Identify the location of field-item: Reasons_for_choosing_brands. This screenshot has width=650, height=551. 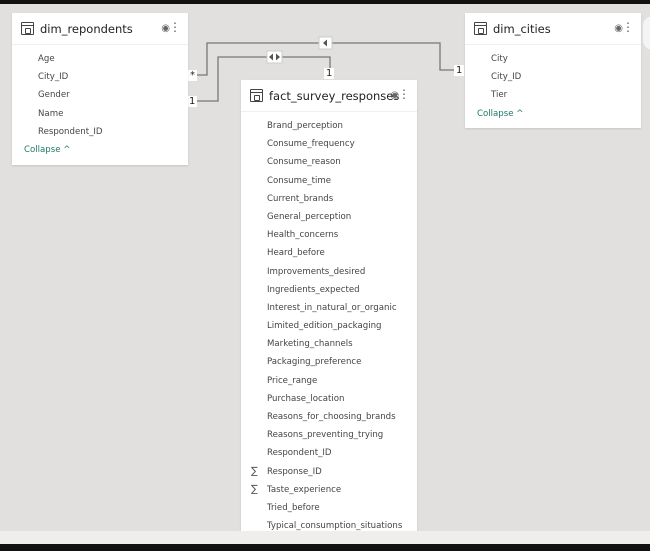
(329, 417).